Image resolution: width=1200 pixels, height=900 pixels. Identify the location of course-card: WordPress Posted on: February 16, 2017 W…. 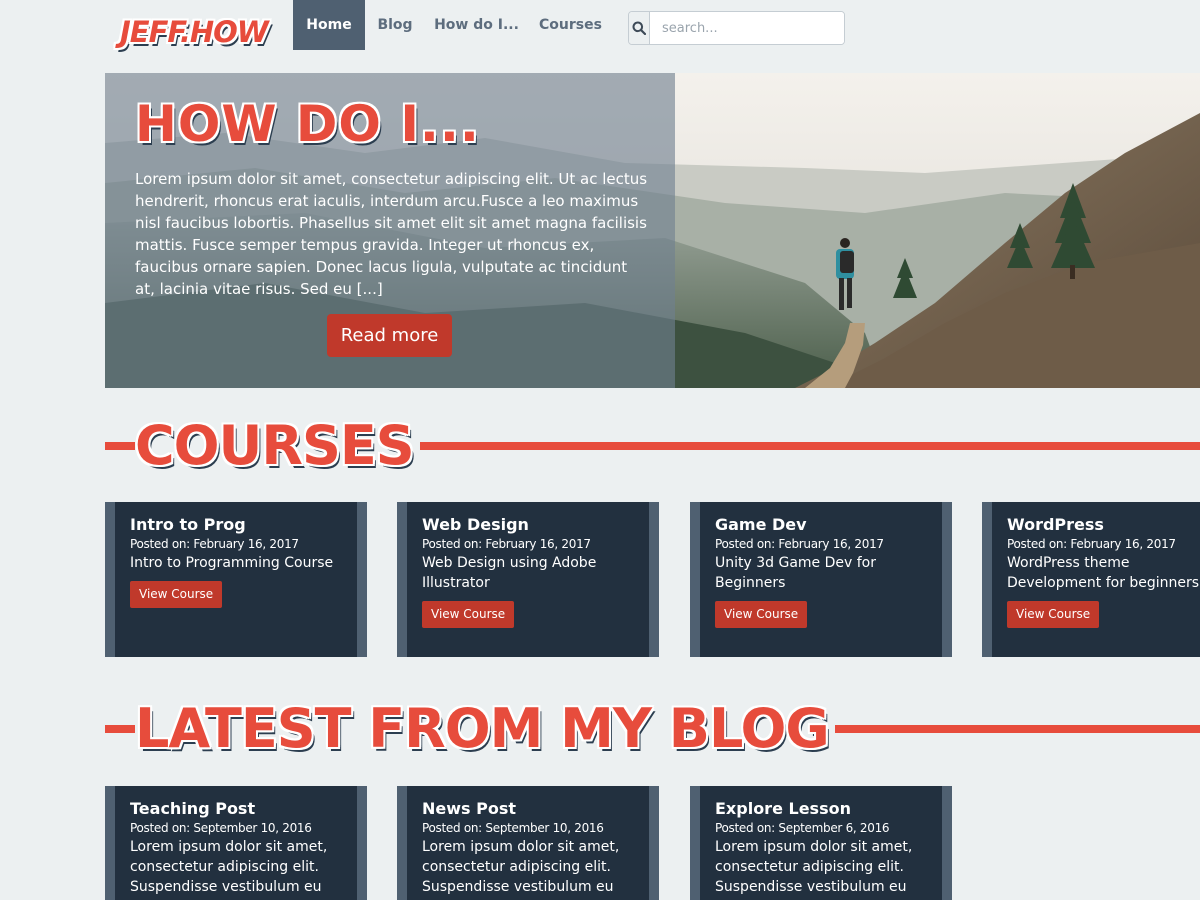
(1091, 579).